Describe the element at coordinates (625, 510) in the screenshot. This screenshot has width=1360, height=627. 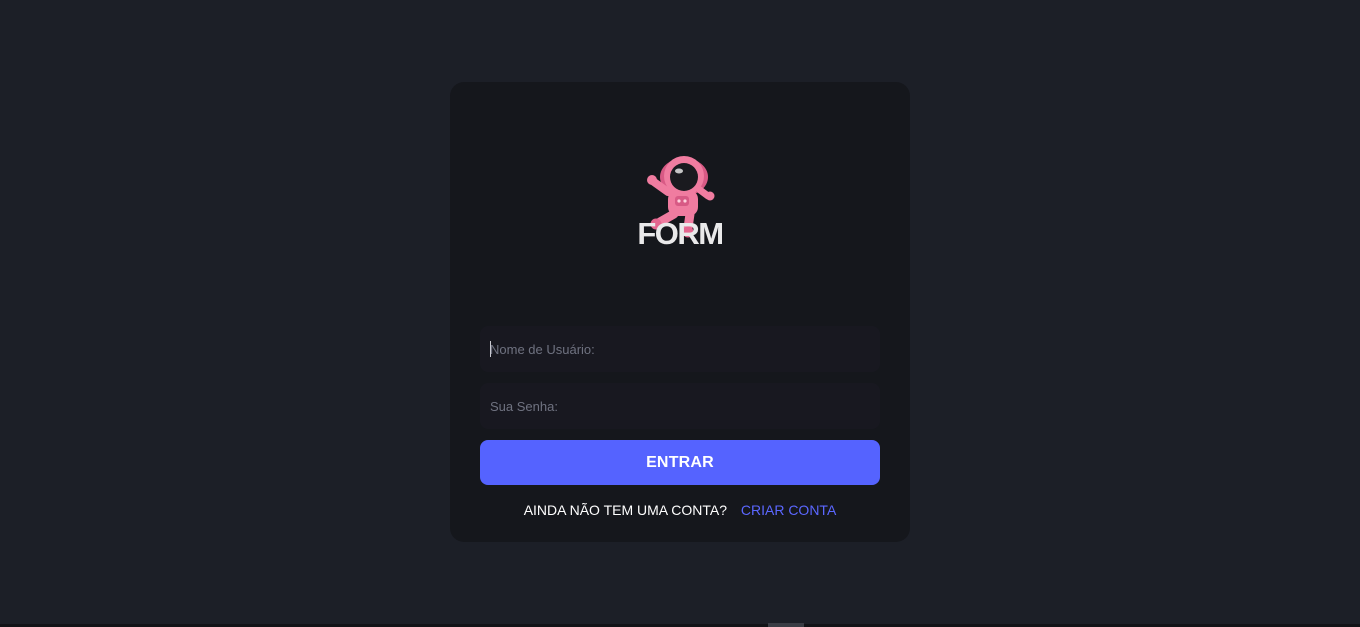
I see `signup-question: AINDA NÃO TEM UMA CONTA?` at that location.